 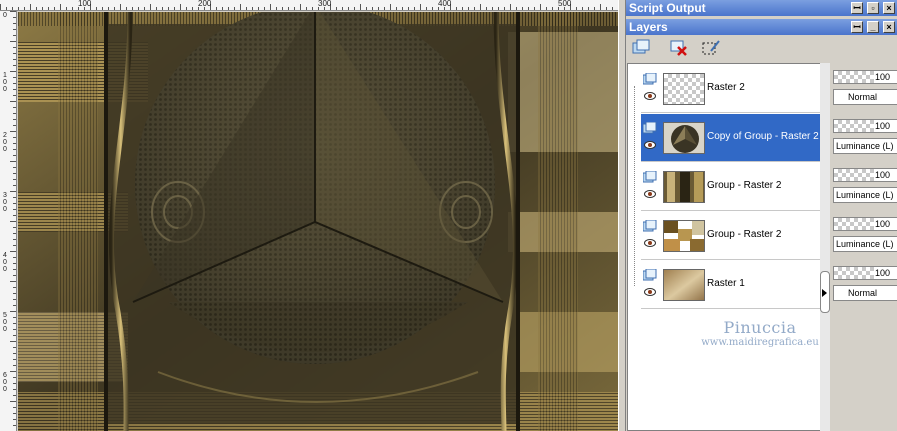 What do you see at coordinates (865, 284) in the screenshot?
I see `layer-properties: 100 Normal` at bounding box center [865, 284].